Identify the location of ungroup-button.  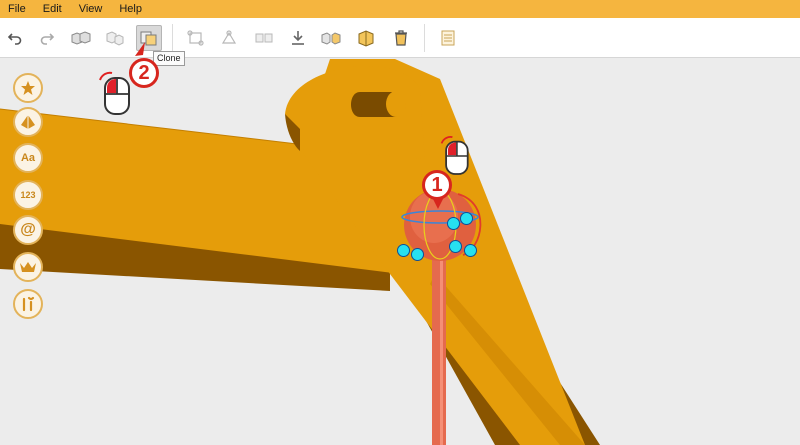
(115, 38).